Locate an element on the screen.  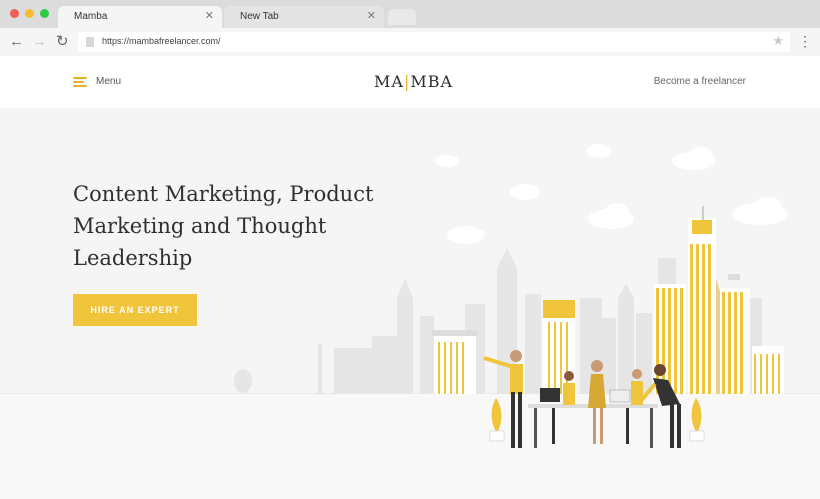
url-text: https://mambafreelancer.com/ is located at coordinates (161, 41).